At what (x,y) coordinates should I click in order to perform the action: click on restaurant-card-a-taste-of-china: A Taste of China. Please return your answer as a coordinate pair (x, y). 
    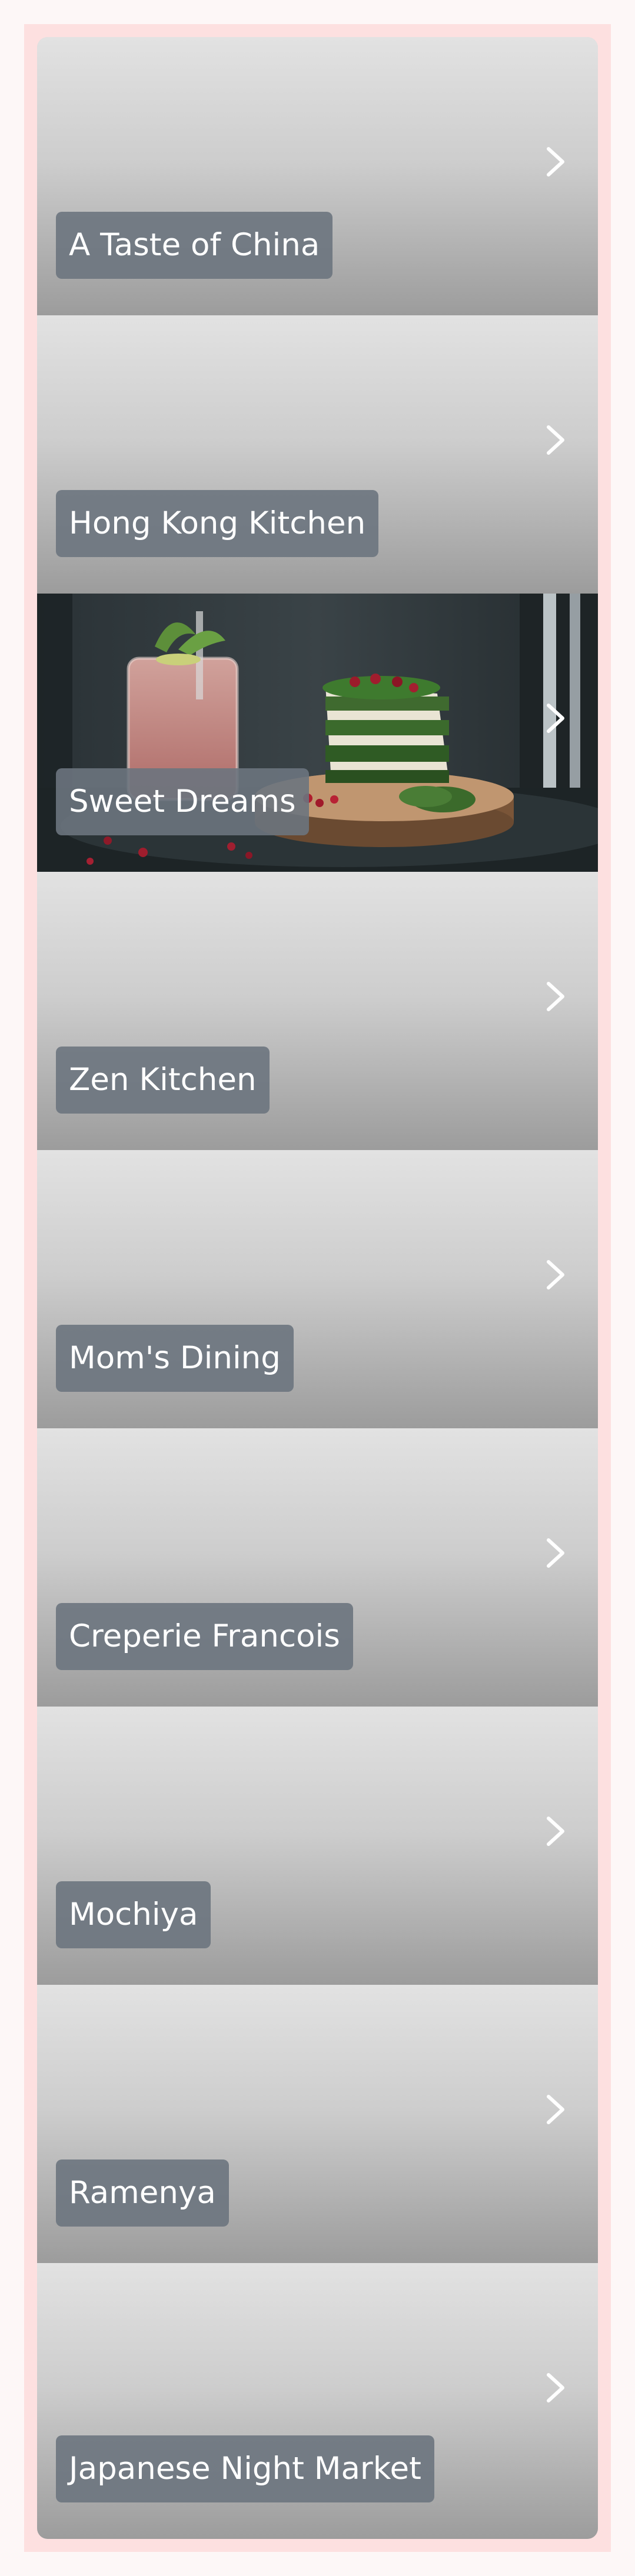
    Looking at the image, I should click on (317, 176).